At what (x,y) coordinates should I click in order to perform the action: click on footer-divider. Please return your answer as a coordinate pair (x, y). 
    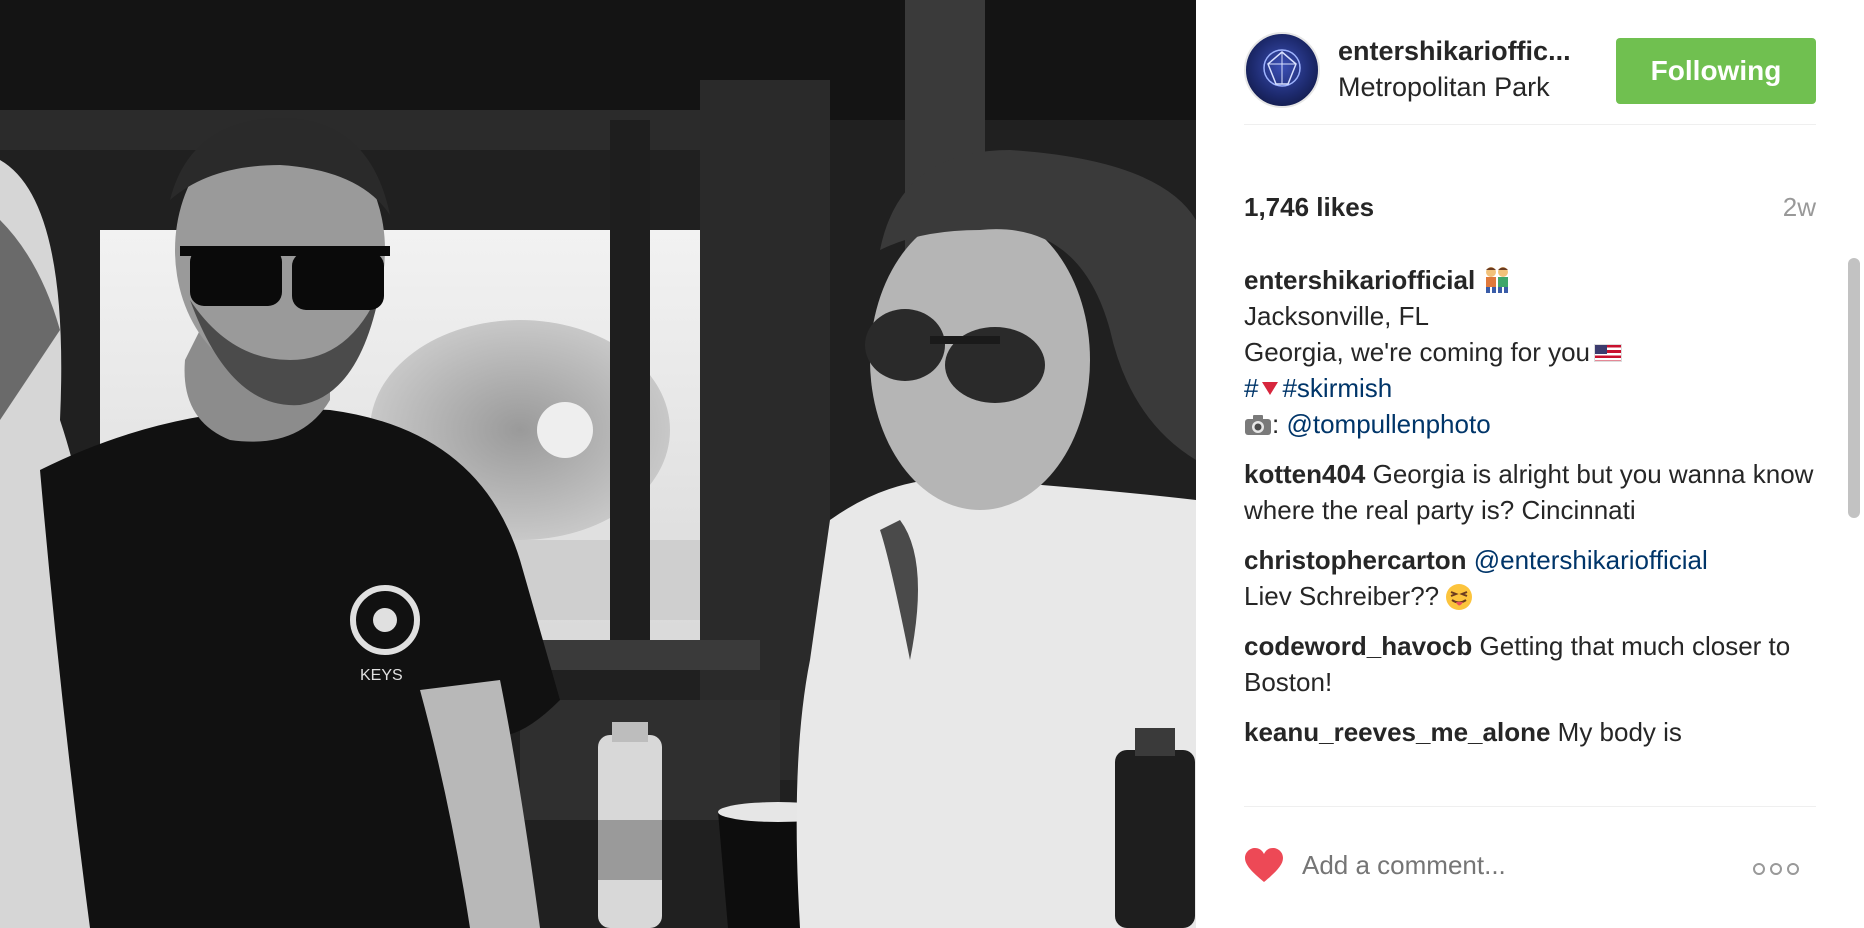
    Looking at the image, I should click on (1530, 806).